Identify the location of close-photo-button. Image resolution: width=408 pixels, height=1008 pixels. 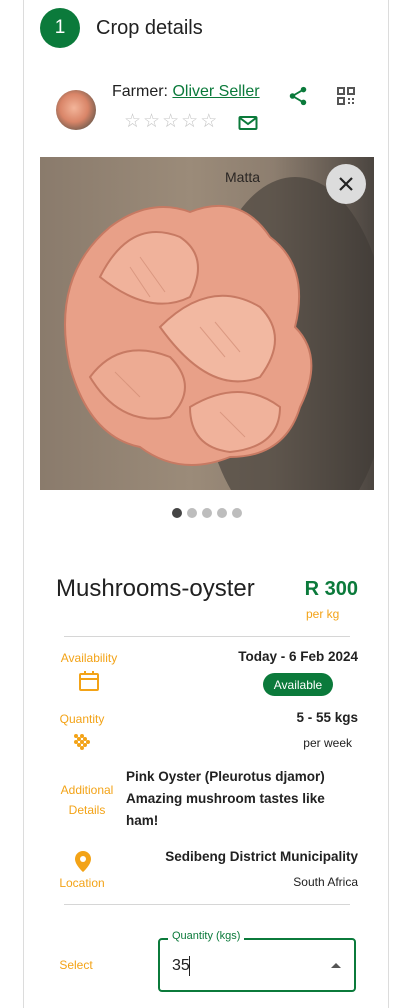
(346, 184).